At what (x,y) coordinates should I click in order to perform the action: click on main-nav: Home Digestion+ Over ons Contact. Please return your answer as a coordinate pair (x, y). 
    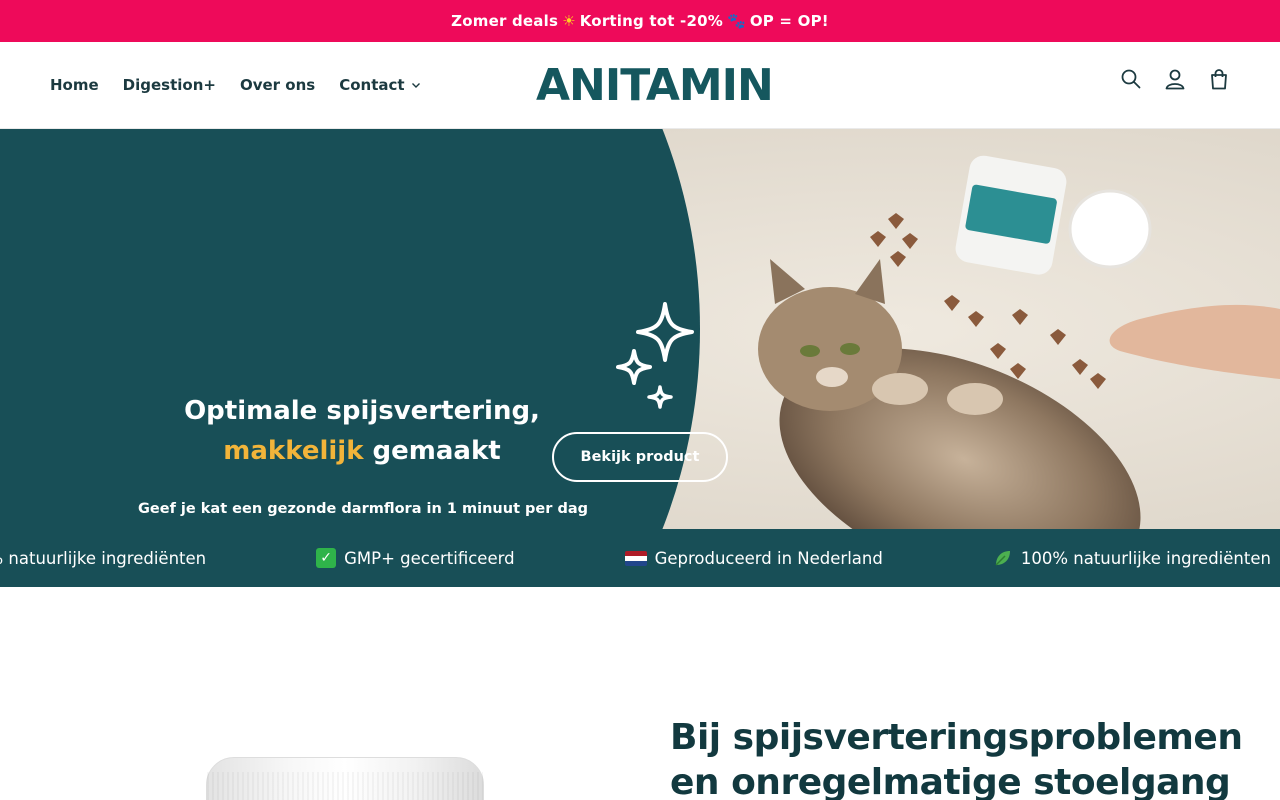
    Looking at the image, I should click on (235, 85).